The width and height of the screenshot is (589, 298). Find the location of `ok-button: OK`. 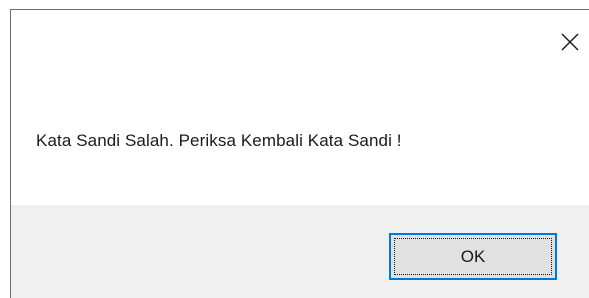

ok-button: OK is located at coordinates (473, 256).